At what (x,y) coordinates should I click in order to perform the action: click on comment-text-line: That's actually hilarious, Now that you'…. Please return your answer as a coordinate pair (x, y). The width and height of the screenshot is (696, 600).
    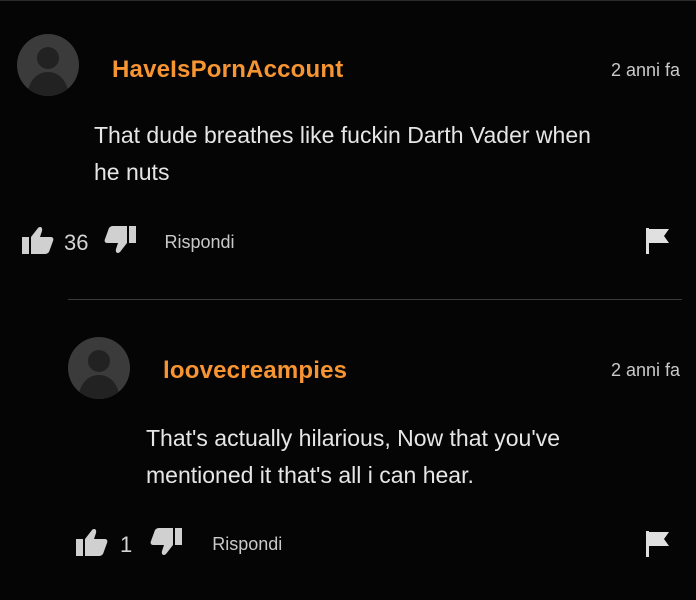
    Looking at the image, I should click on (353, 438).